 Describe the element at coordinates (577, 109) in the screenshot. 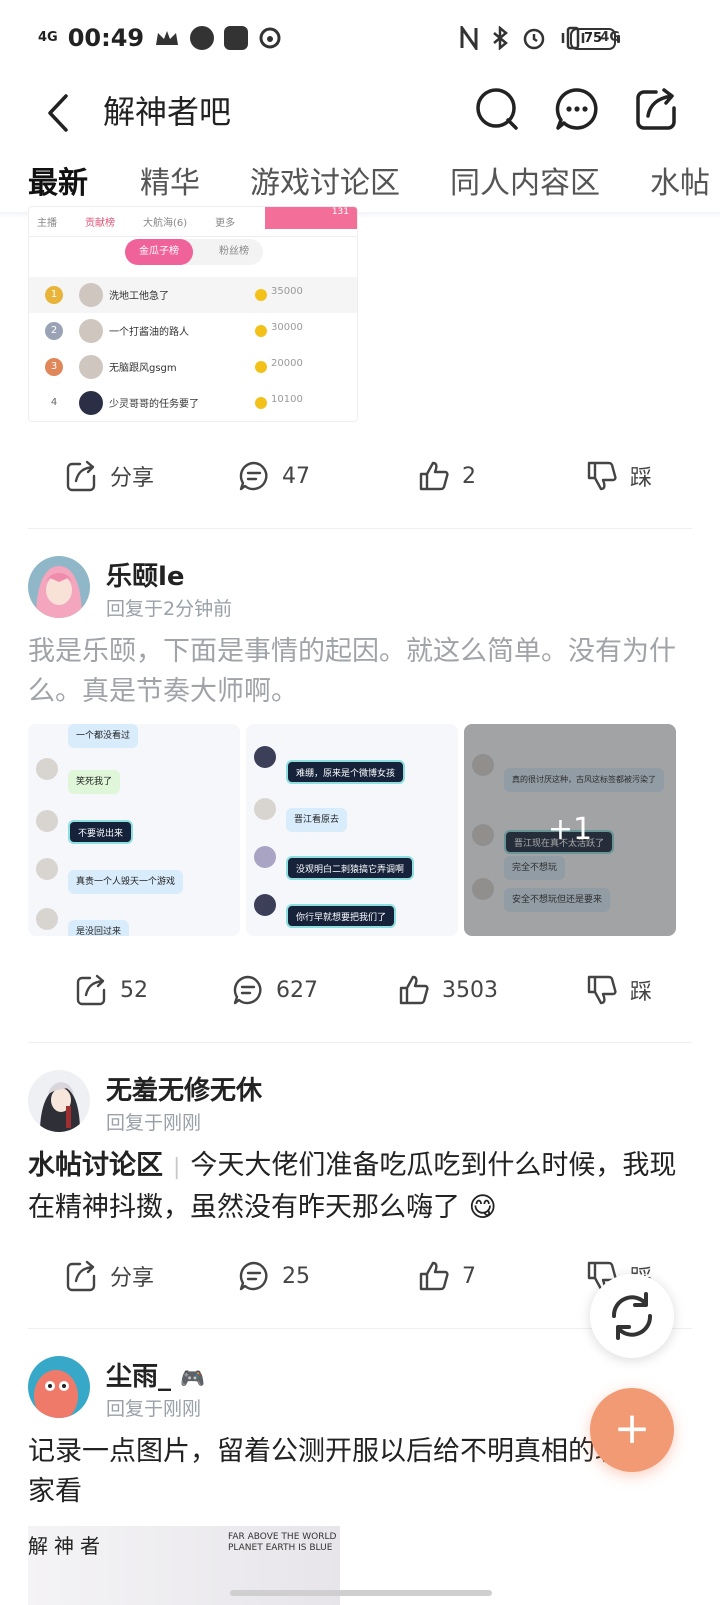

I see `message-icon` at that location.